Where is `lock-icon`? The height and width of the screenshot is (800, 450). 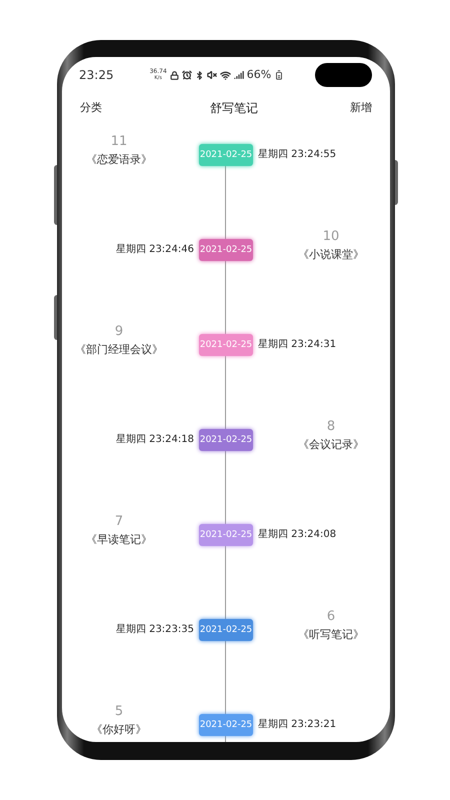
lock-icon is located at coordinates (174, 75).